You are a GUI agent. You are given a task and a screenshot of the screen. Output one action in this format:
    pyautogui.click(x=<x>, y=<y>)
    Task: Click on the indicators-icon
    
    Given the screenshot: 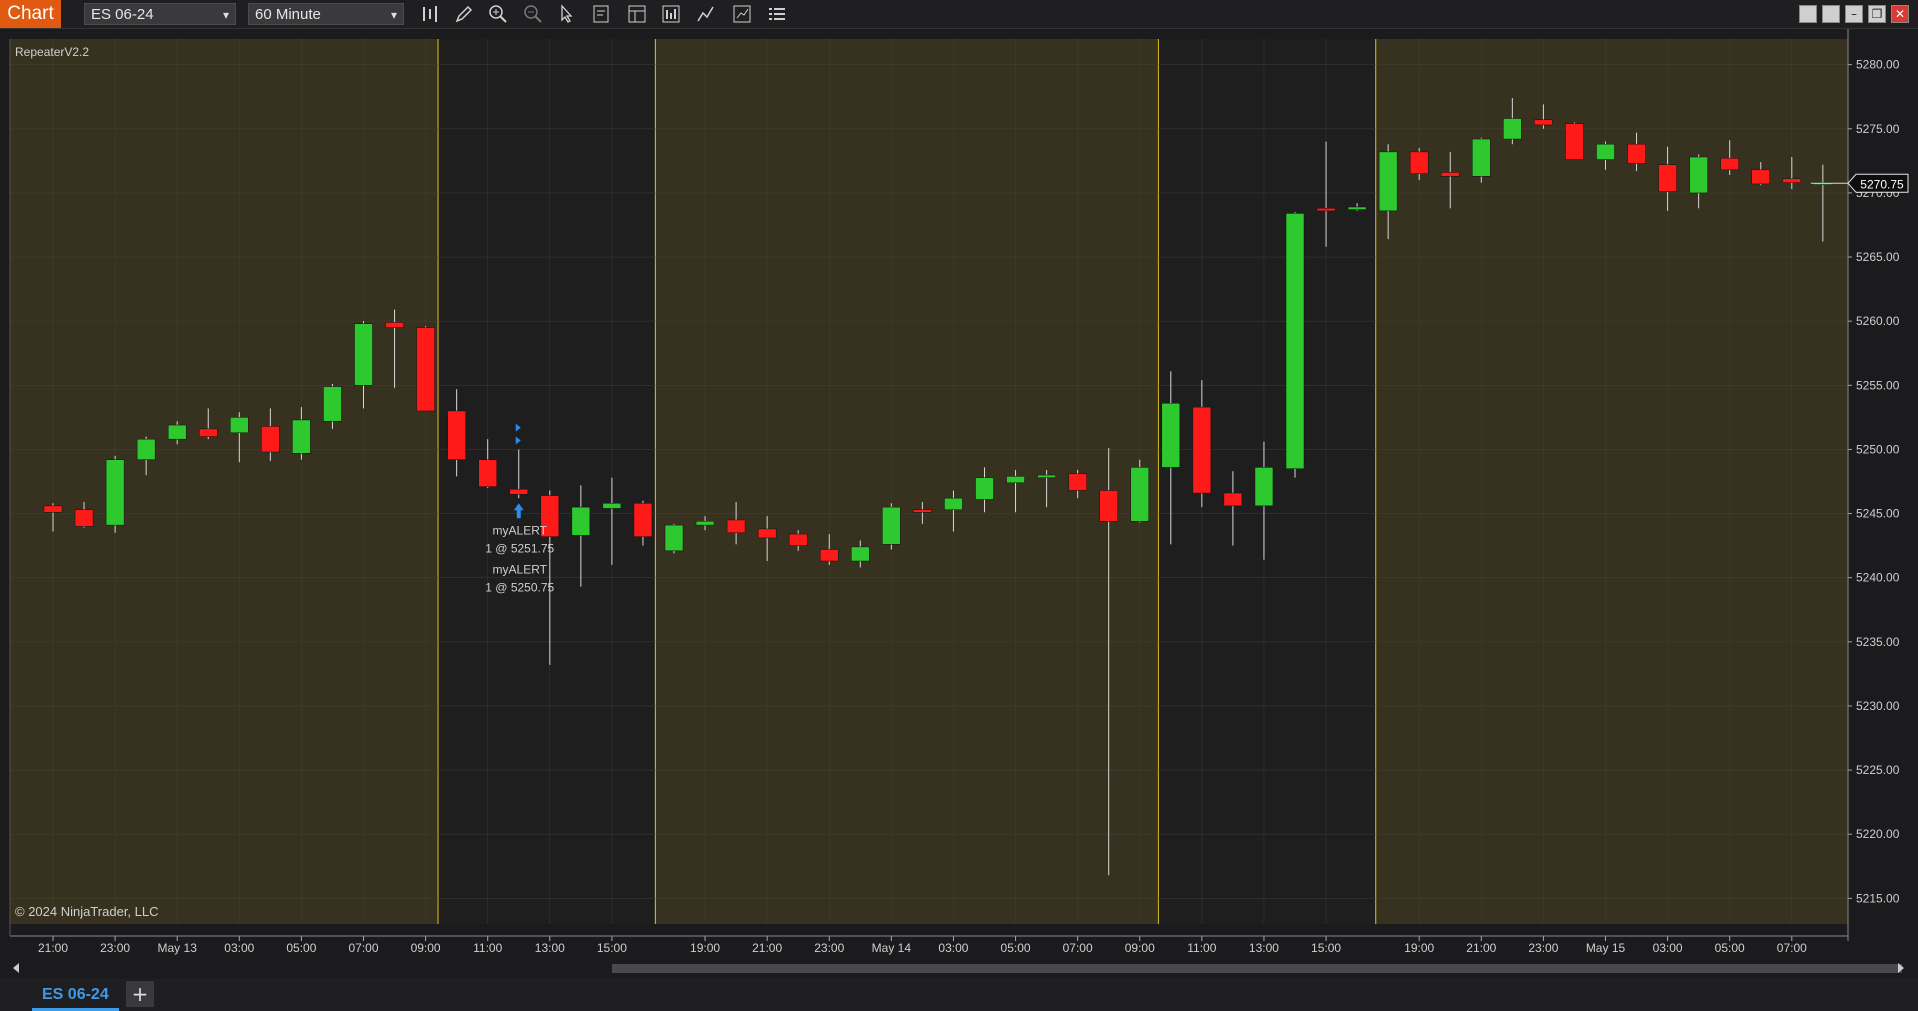 What is the action you would take?
    pyautogui.click(x=706, y=14)
    